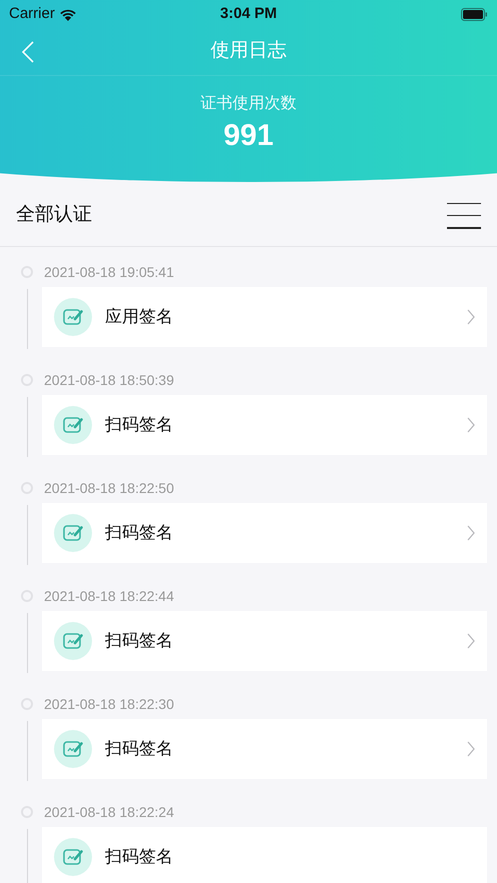 The width and height of the screenshot is (497, 883). What do you see at coordinates (474, 14) in the screenshot?
I see `battery-icon` at bounding box center [474, 14].